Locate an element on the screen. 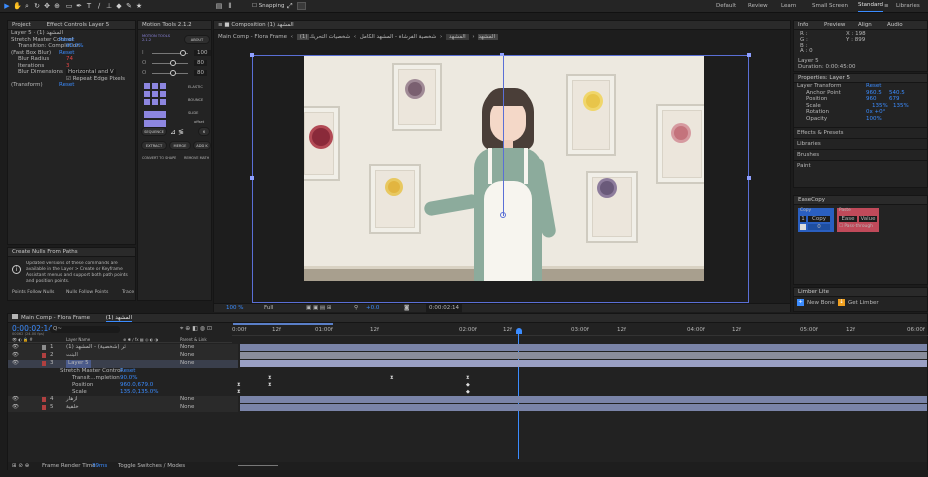 This screenshot has height=477, width=928. timeline-tab-main: Main Comp - Flora Frame is located at coordinates (51, 317).